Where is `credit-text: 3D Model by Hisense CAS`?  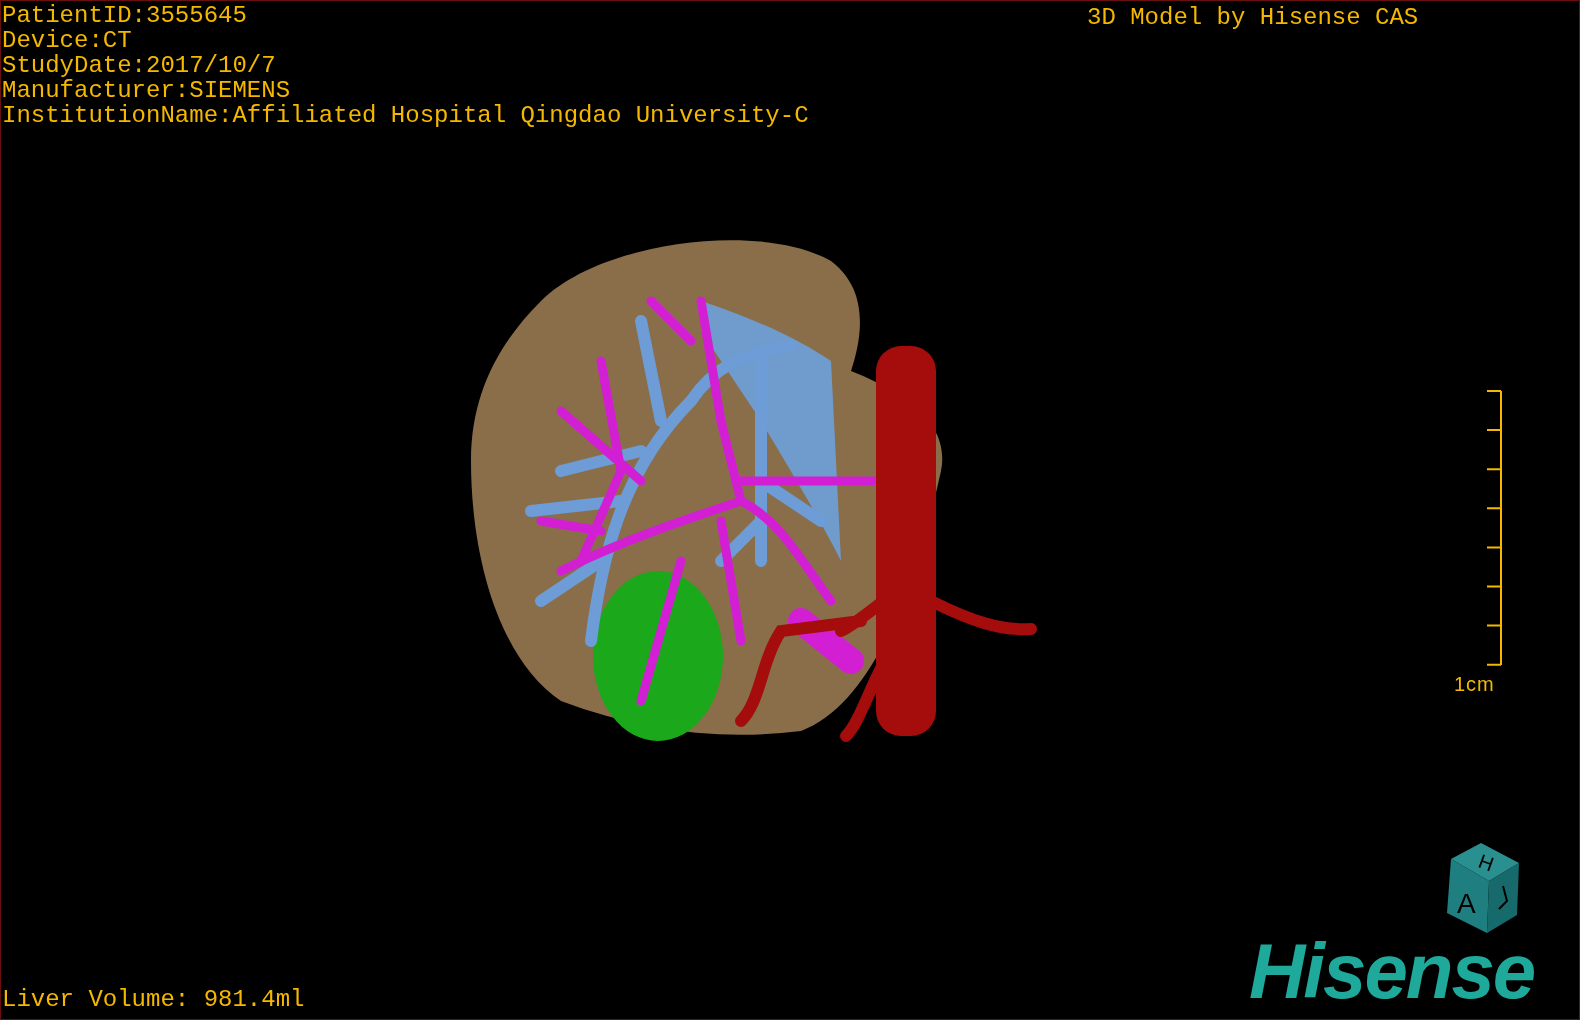 credit-text: 3D Model by Hisense CAS is located at coordinates (1253, 17).